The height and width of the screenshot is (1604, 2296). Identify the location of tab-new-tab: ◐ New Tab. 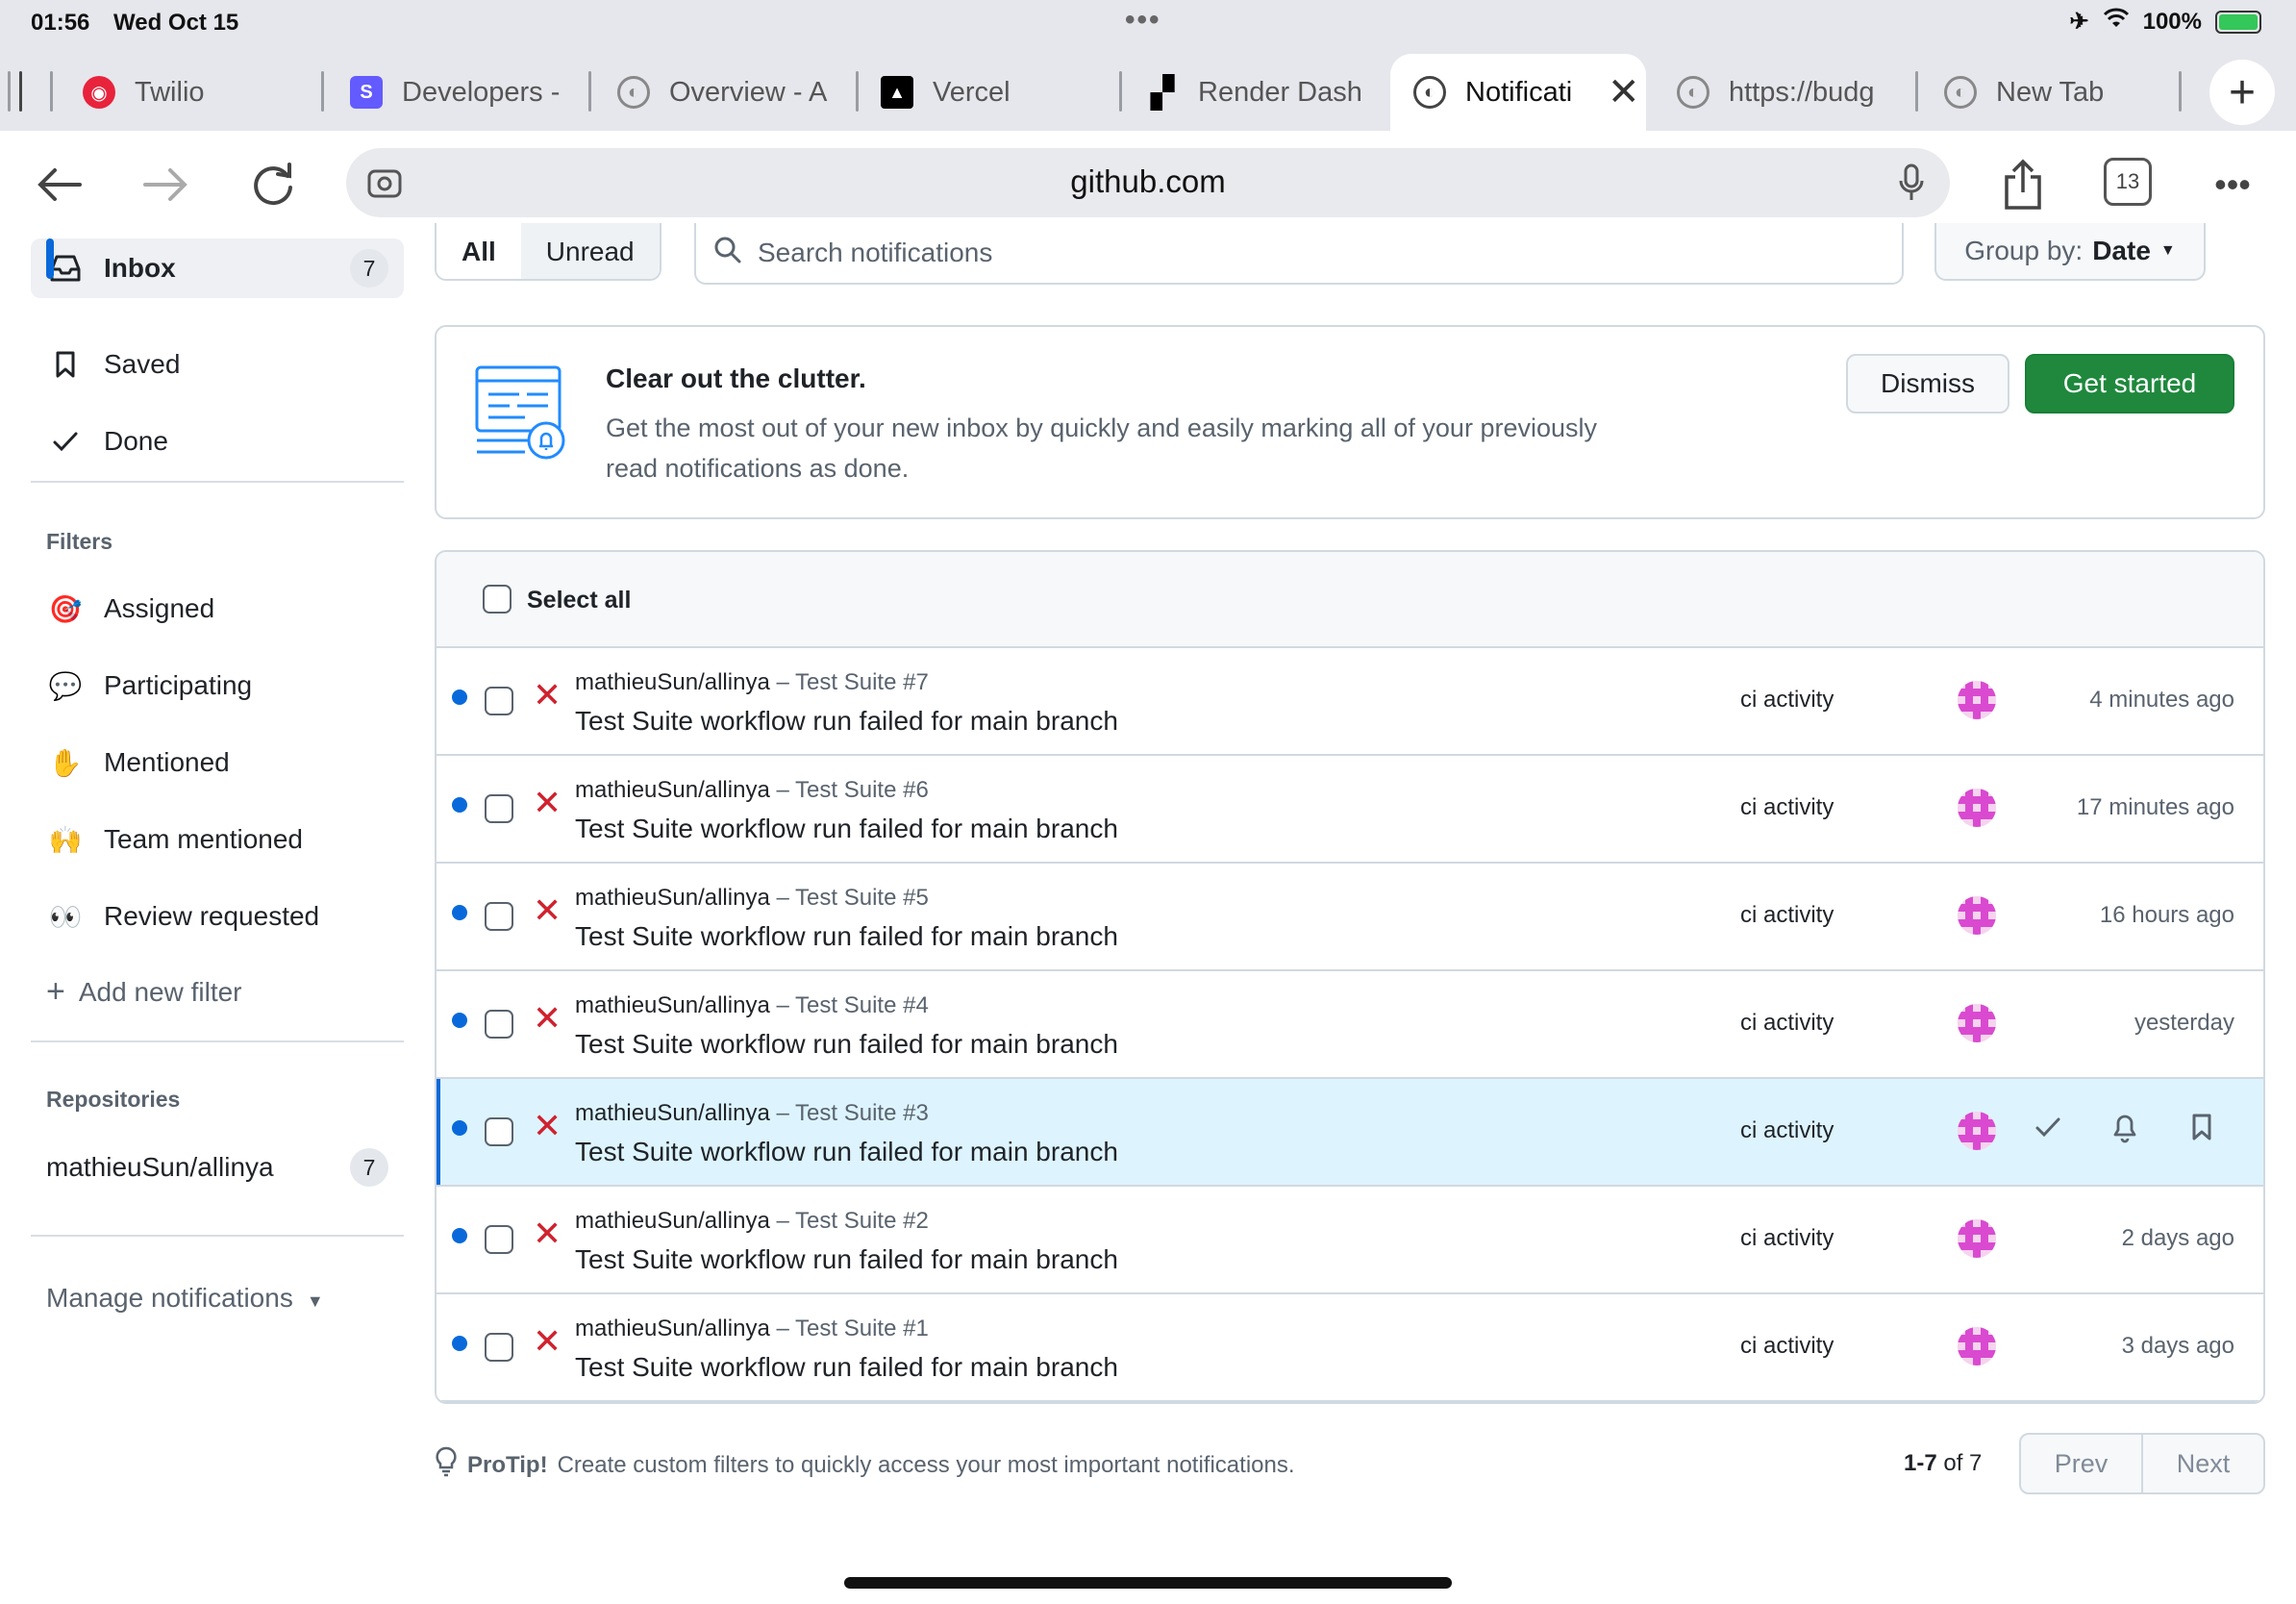
(2050, 92).